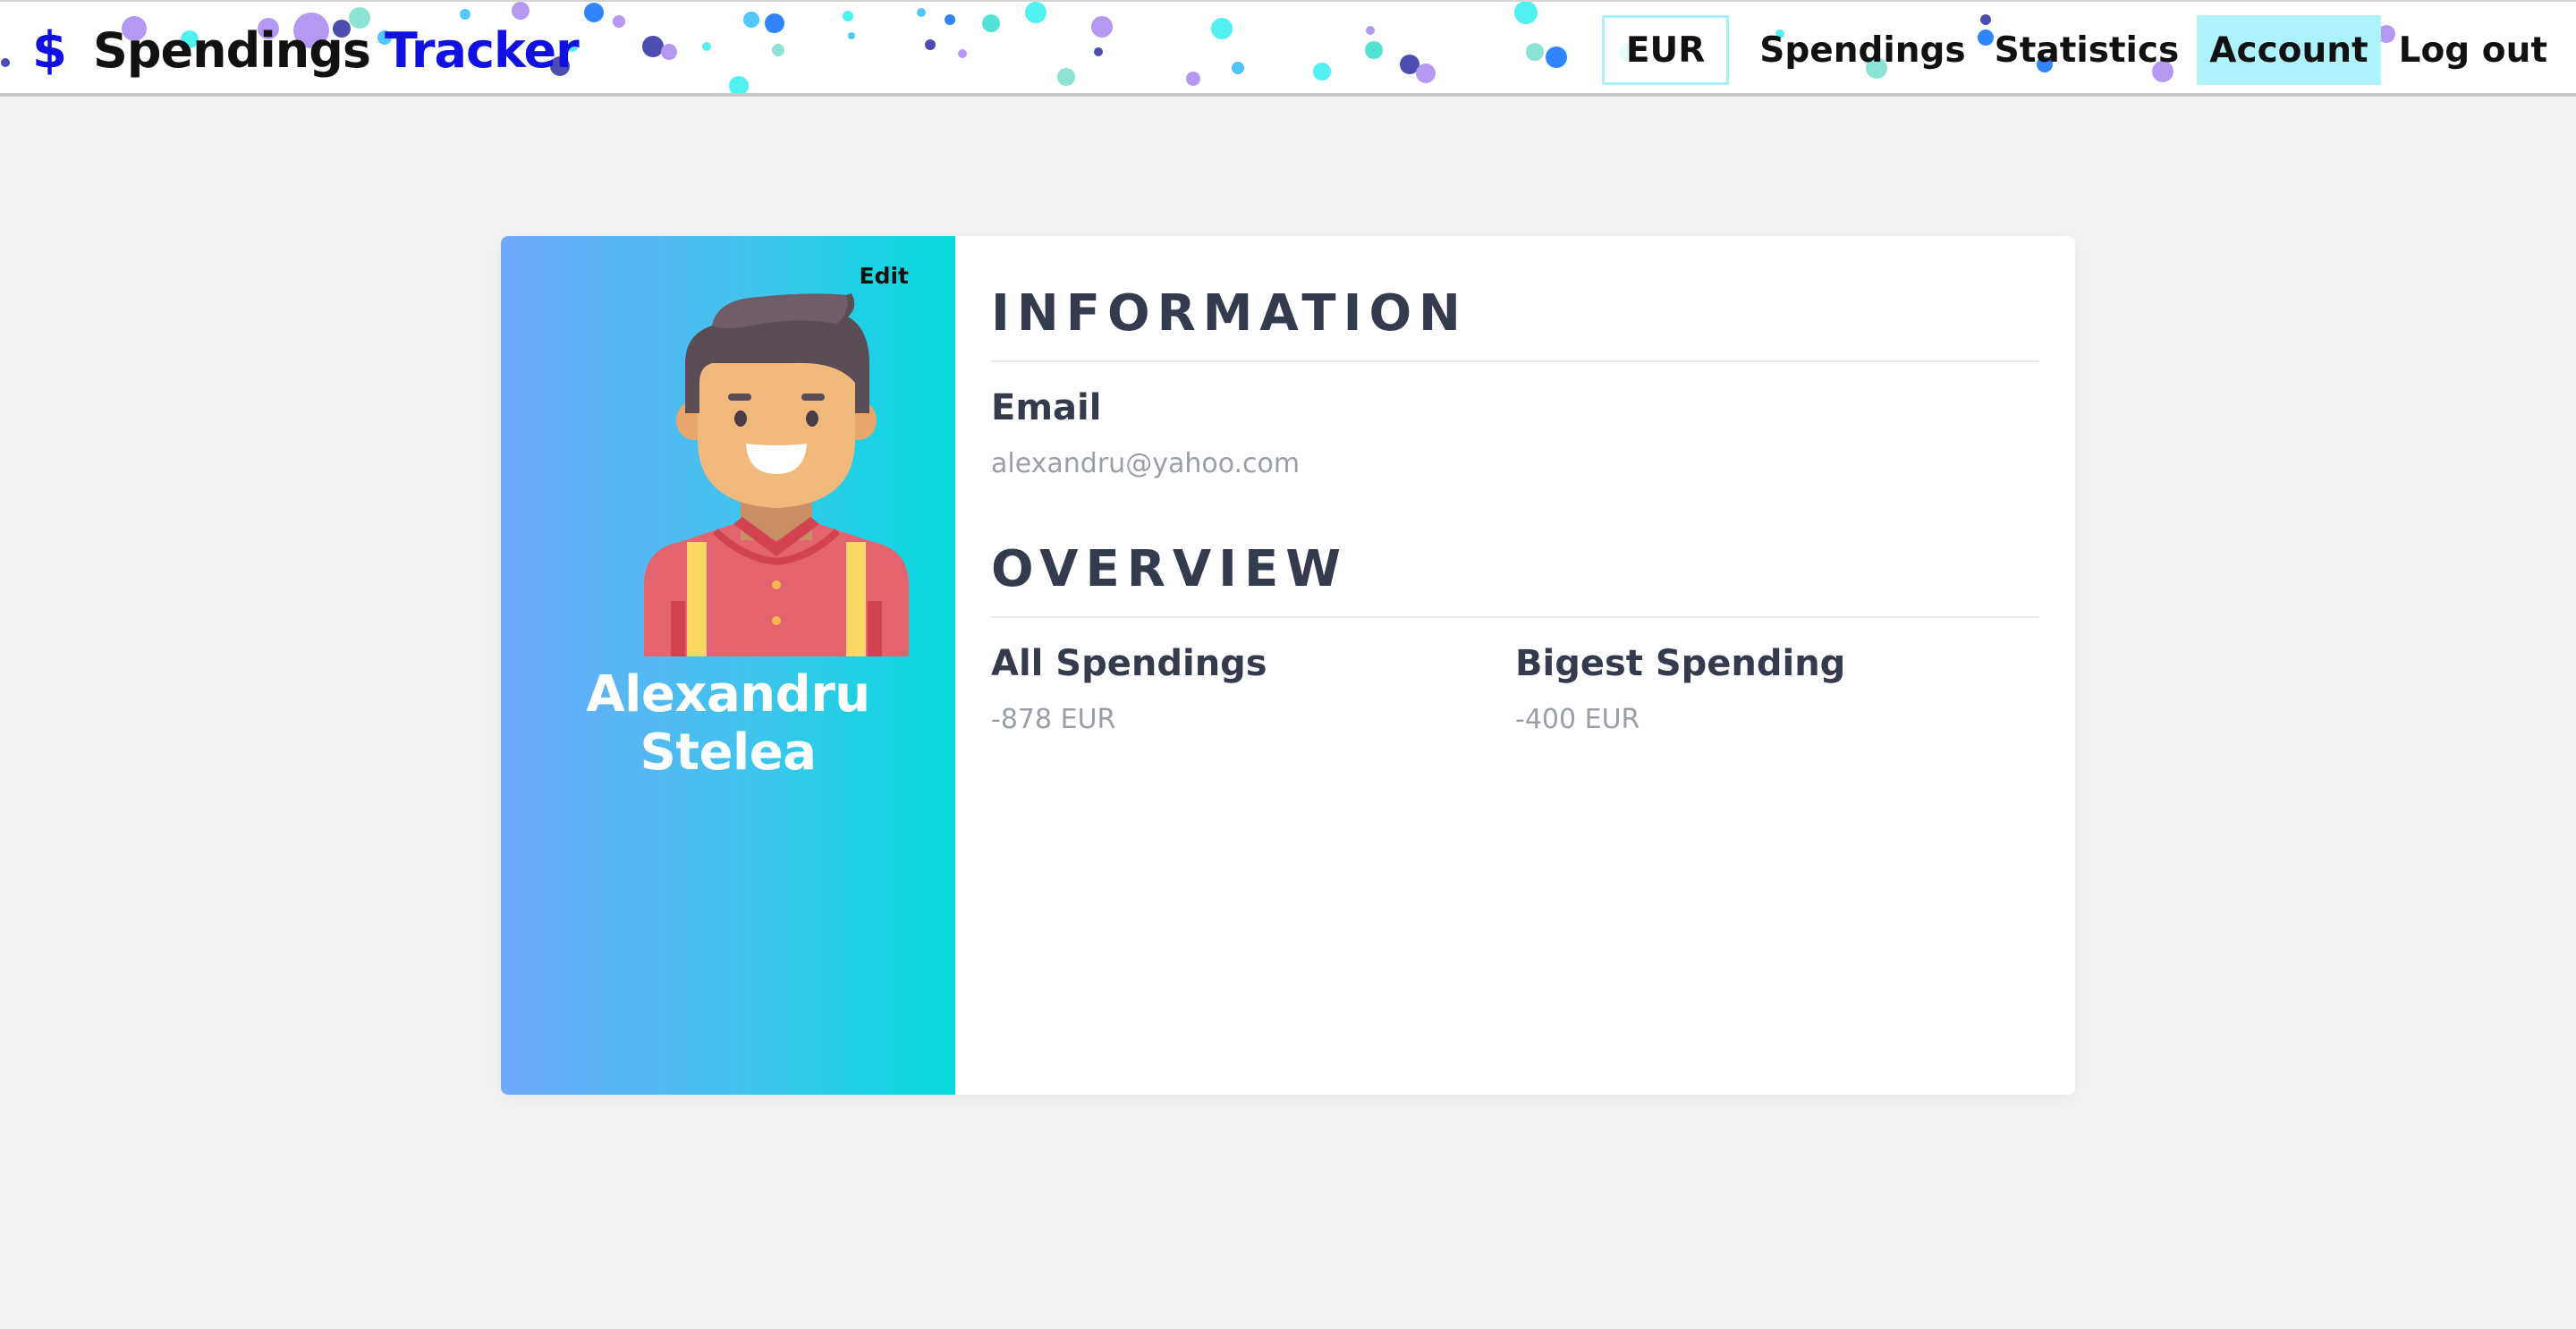  I want to click on email-value: alexandru@yahoo.com, so click(1146, 463).